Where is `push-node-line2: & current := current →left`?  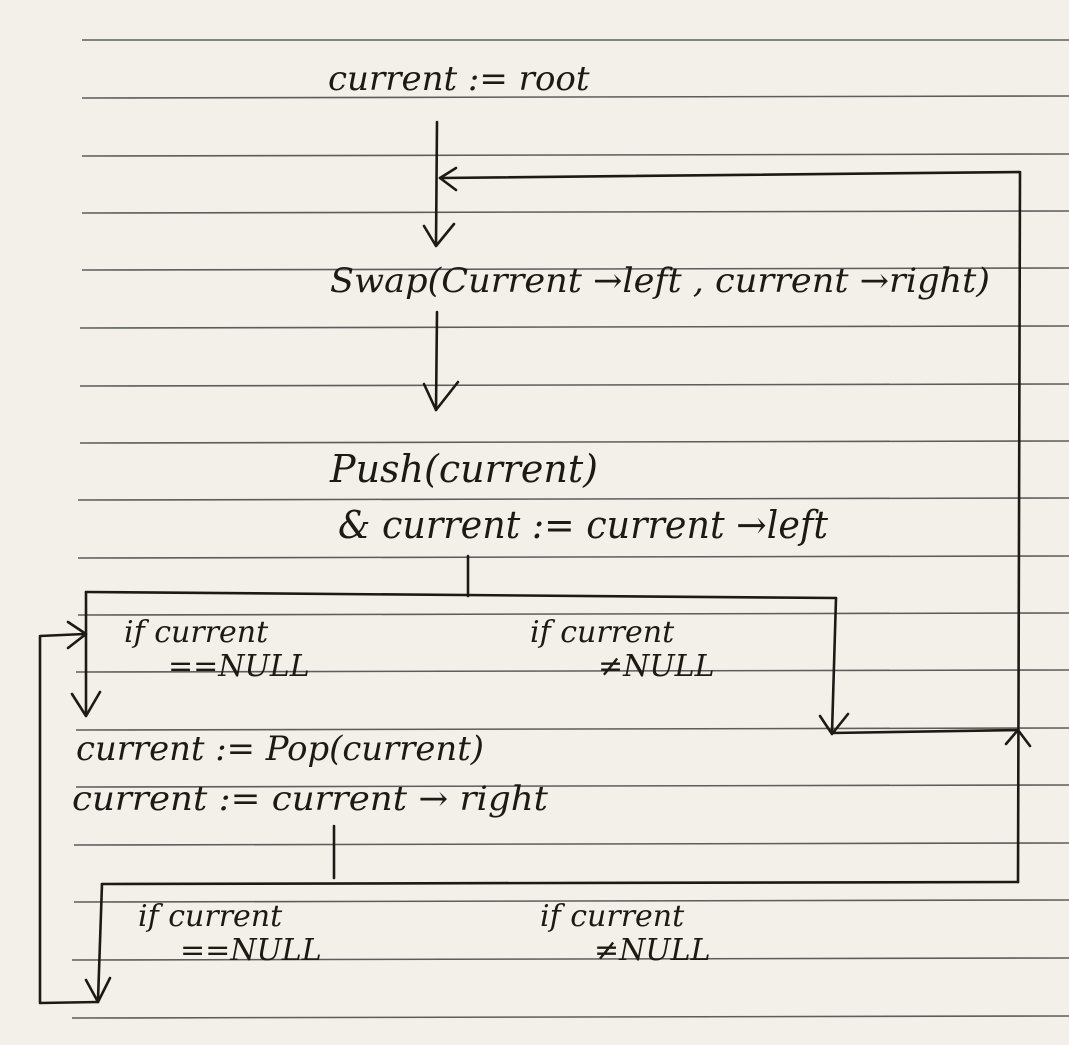 push-node-line2: & current := current →left is located at coordinates (583, 525).